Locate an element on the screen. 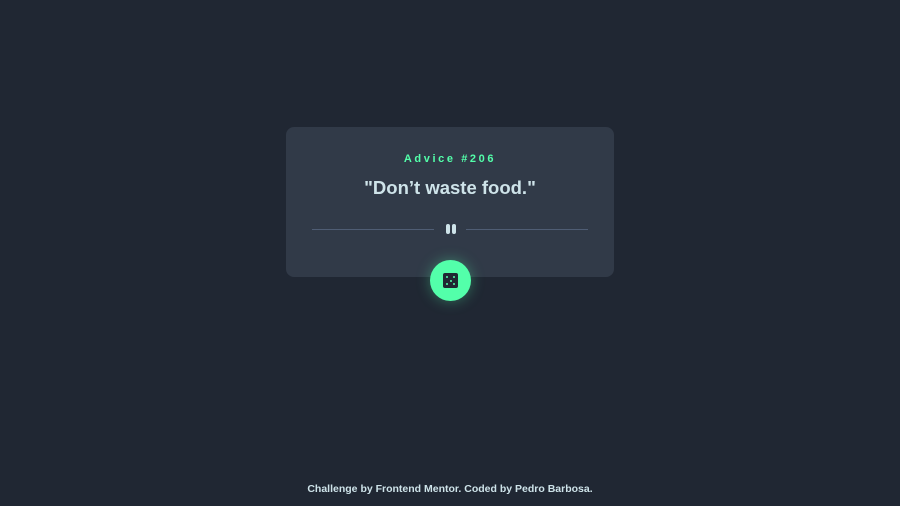 The image size is (900, 506). advice-id: Advice #206 is located at coordinates (450, 159).